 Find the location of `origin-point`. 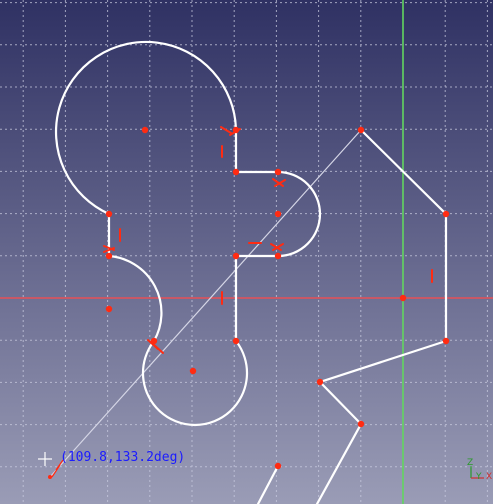

origin-point is located at coordinates (403, 298).